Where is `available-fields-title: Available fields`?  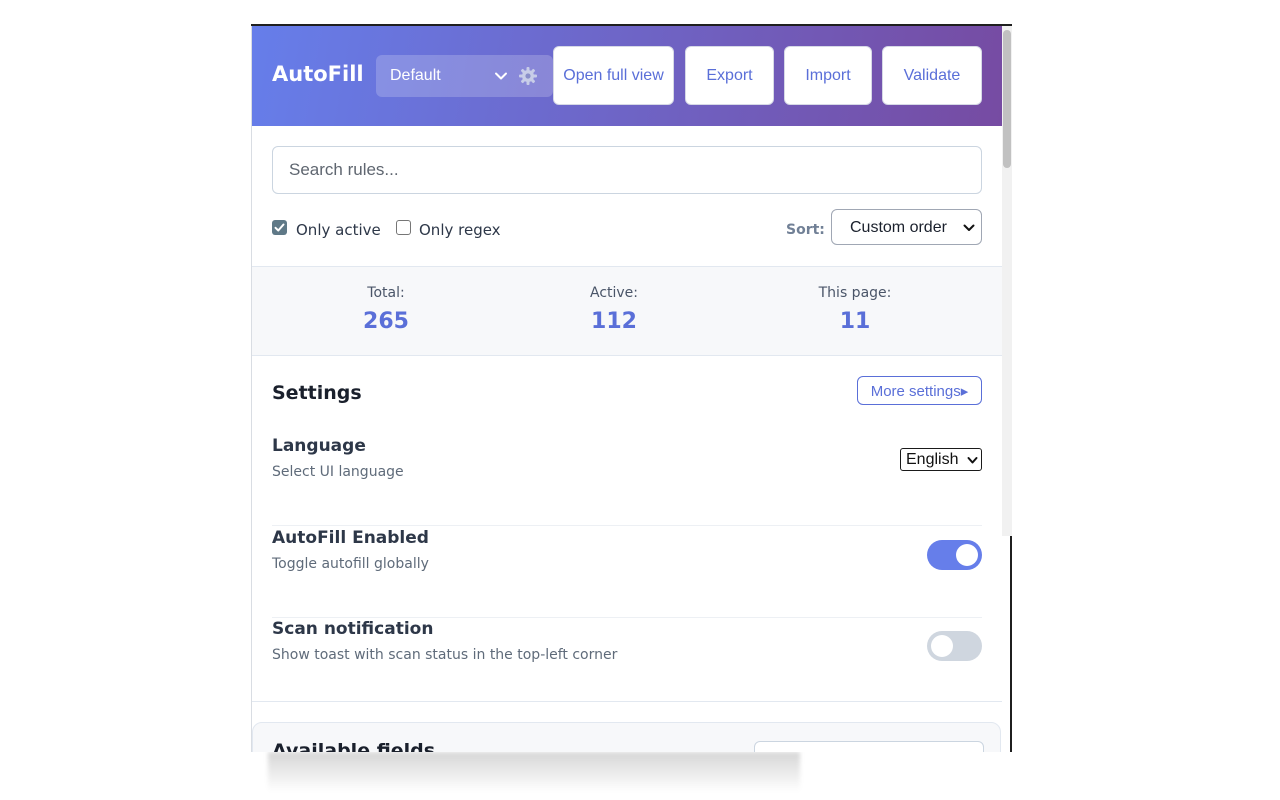 available-fields-title: Available fields is located at coordinates (354, 746).